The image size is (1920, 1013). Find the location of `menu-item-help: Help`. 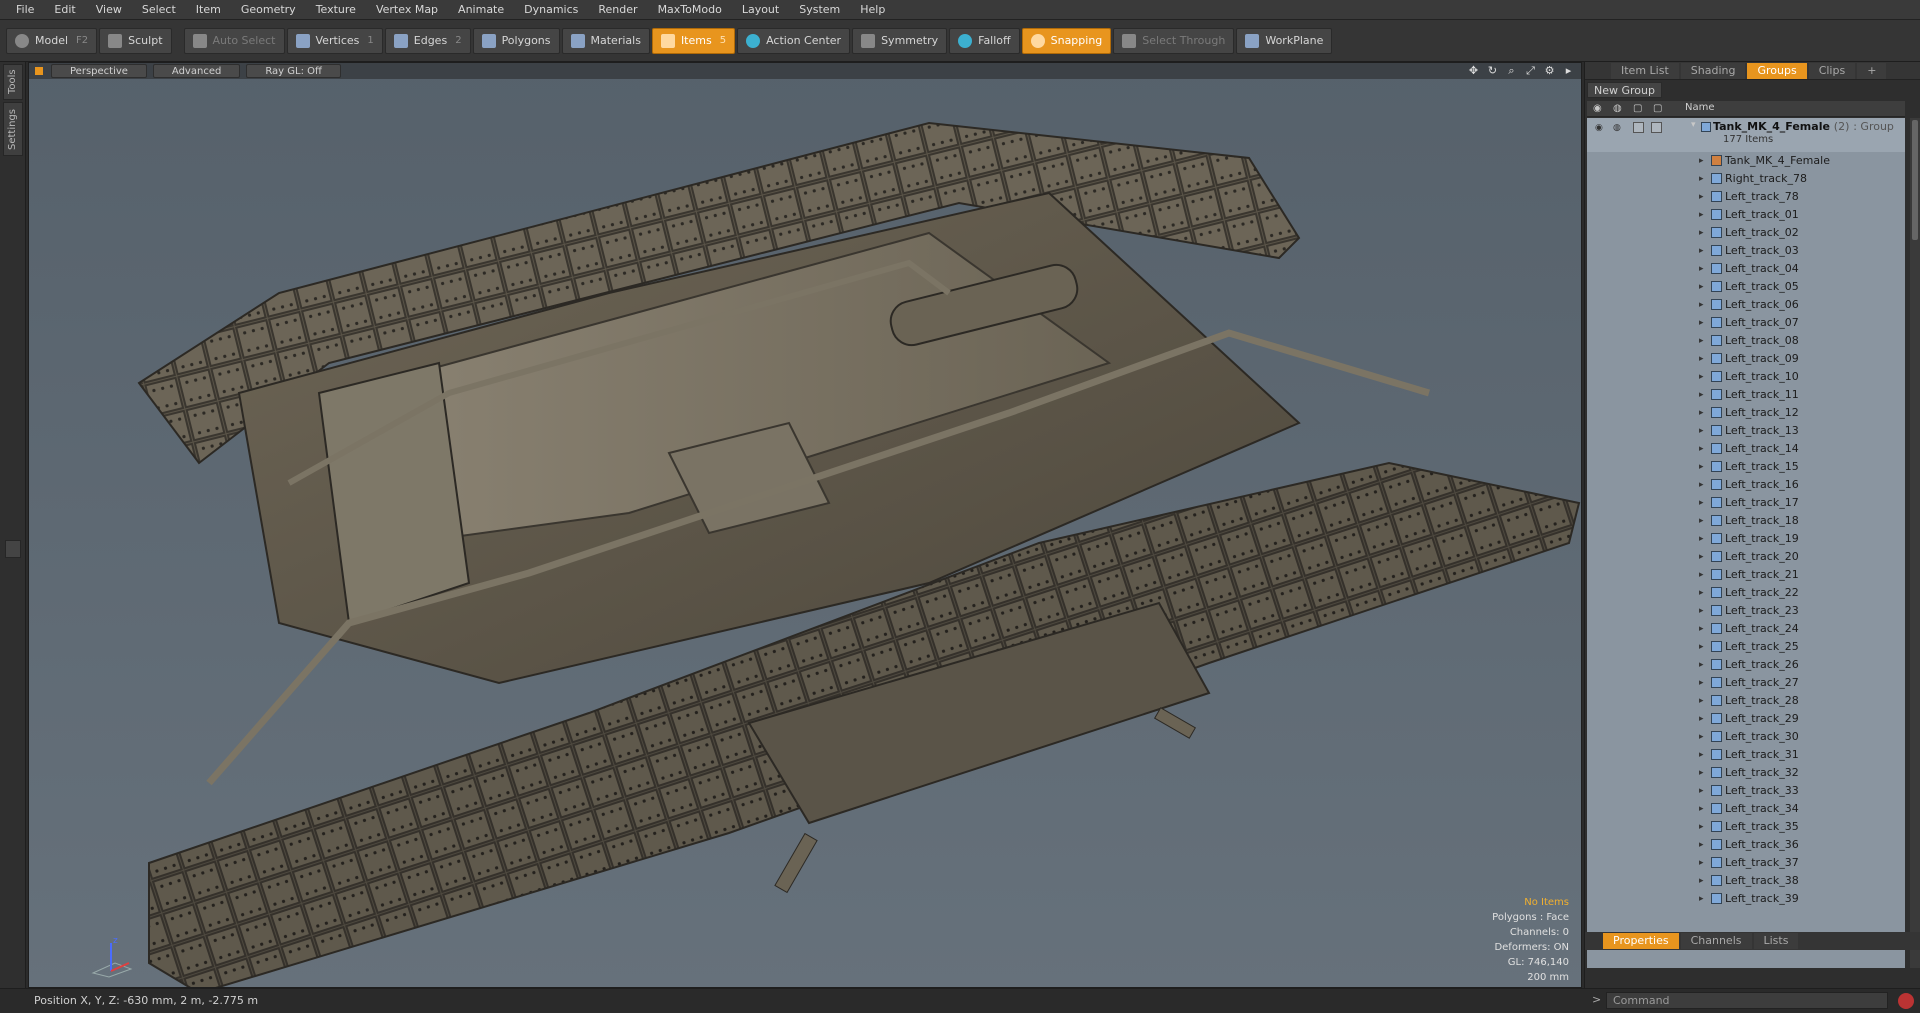

menu-item-help: Help is located at coordinates (872, 10).